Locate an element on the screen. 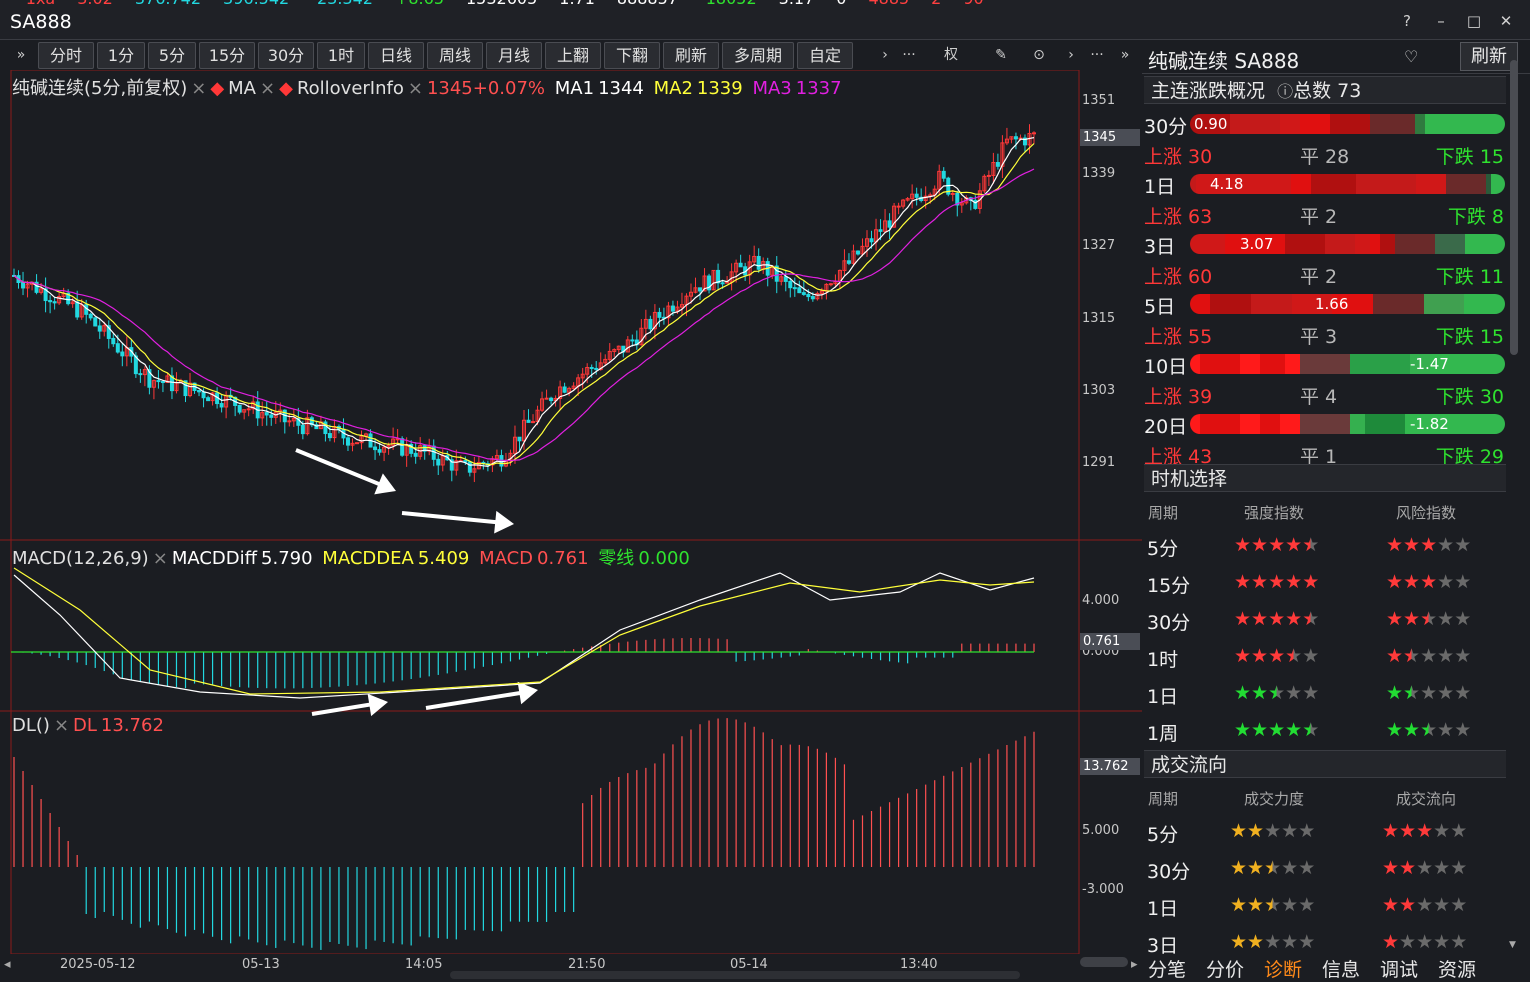 This screenshot has width=1530, height=982. direction-stars: ★★★★★ is located at coordinates (1425, 868).